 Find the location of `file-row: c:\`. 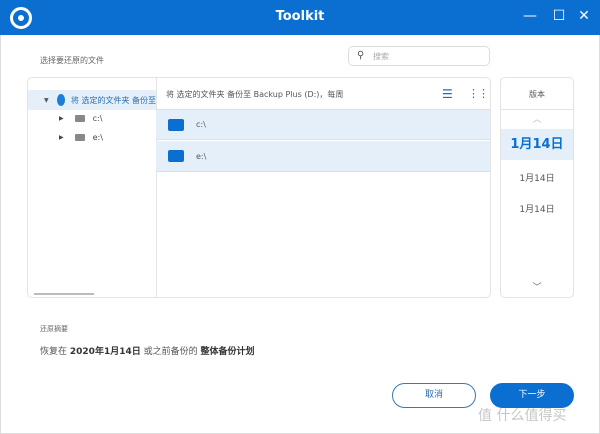

file-row: c:\ is located at coordinates (323, 124).